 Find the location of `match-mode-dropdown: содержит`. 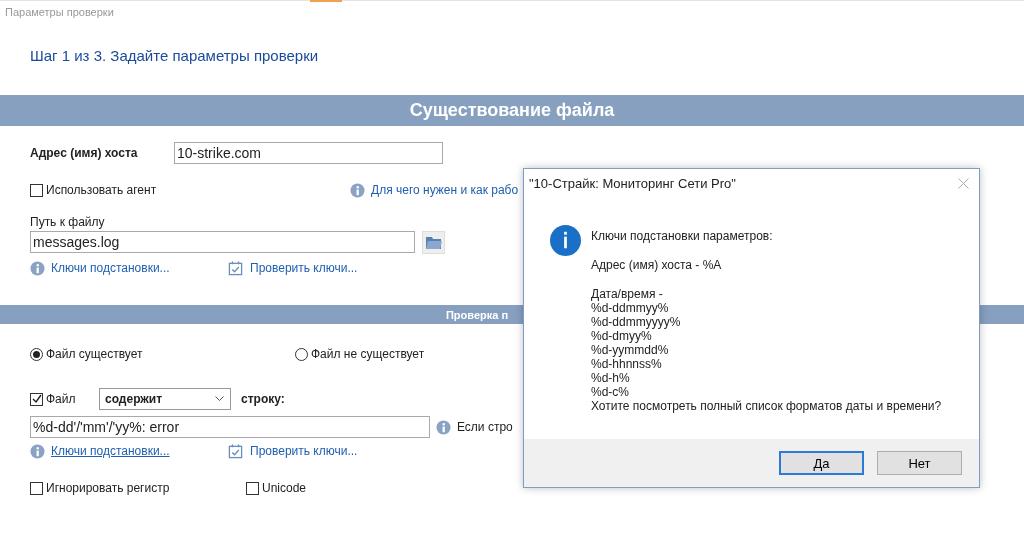

match-mode-dropdown: содержит is located at coordinates (165, 399).